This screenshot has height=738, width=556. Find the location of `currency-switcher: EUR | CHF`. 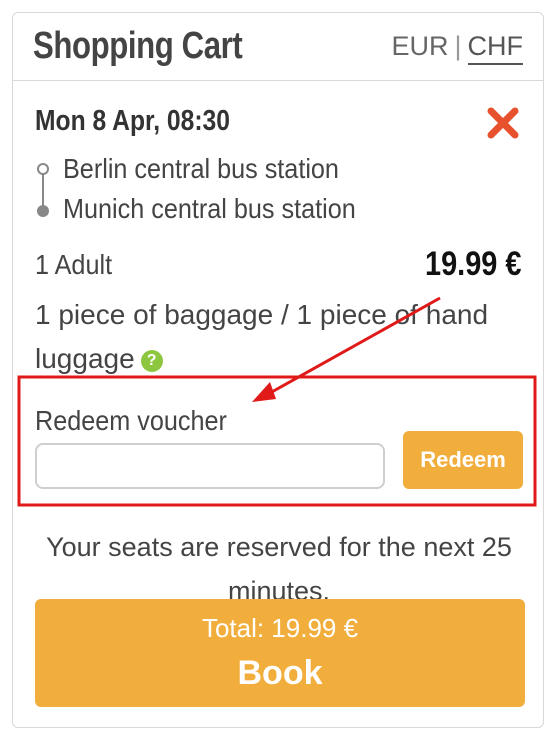

currency-switcher: EUR | CHF is located at coordinates (457, 48).